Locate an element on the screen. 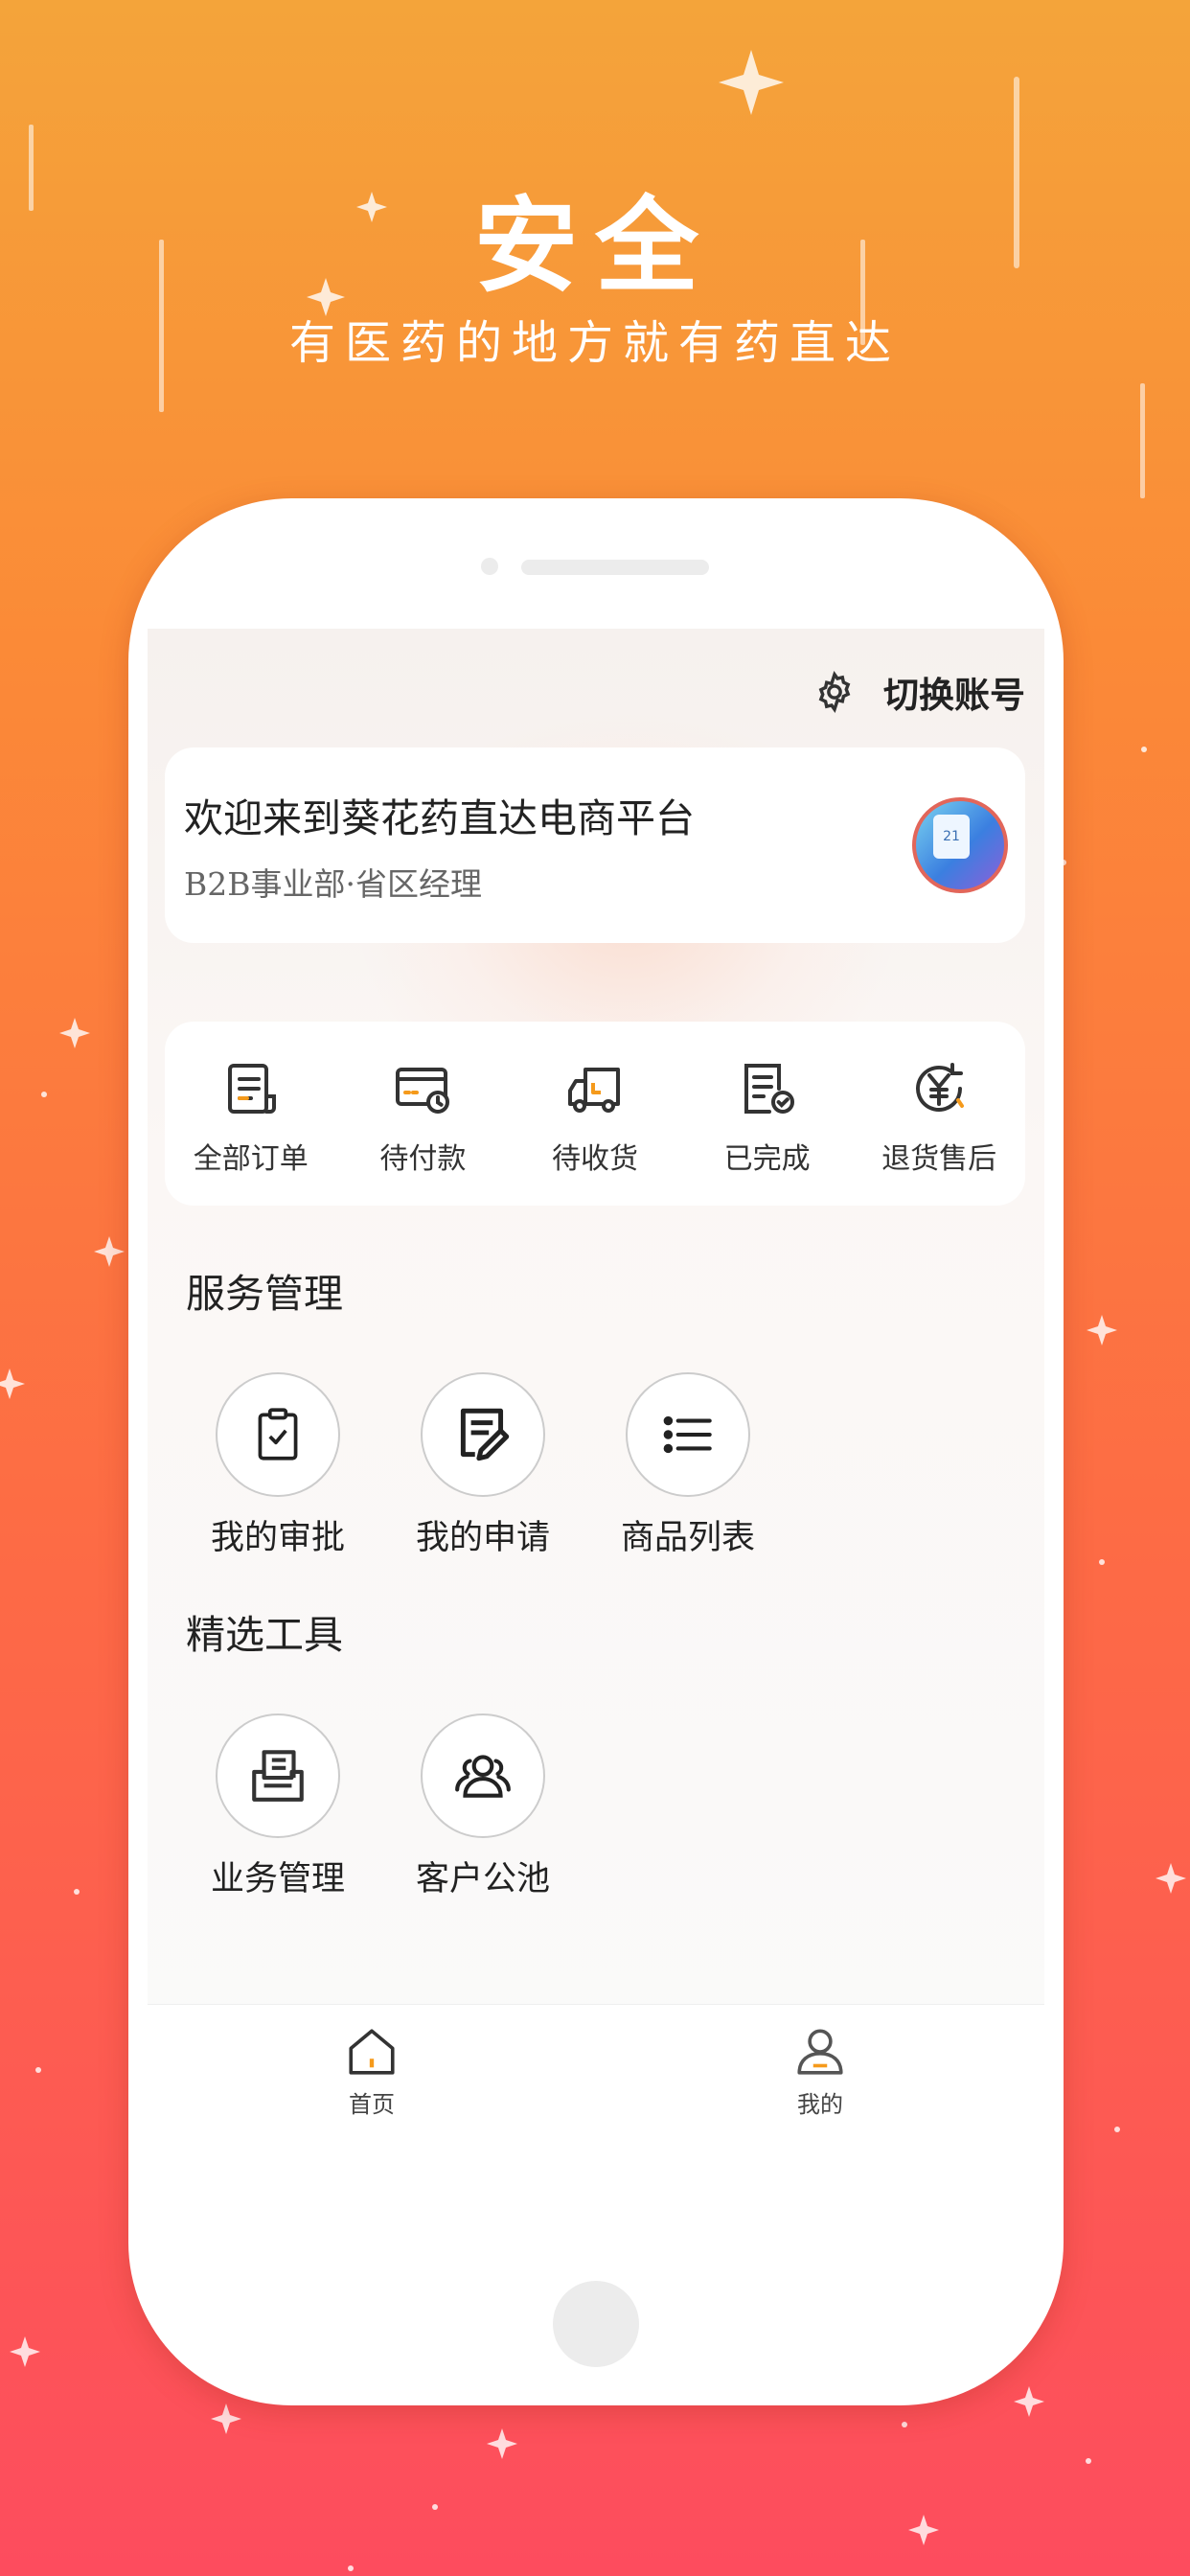 Image resolution: width=1190 pixels, height=2576 pixels. users-icon is located at coordinates (483, 1776).